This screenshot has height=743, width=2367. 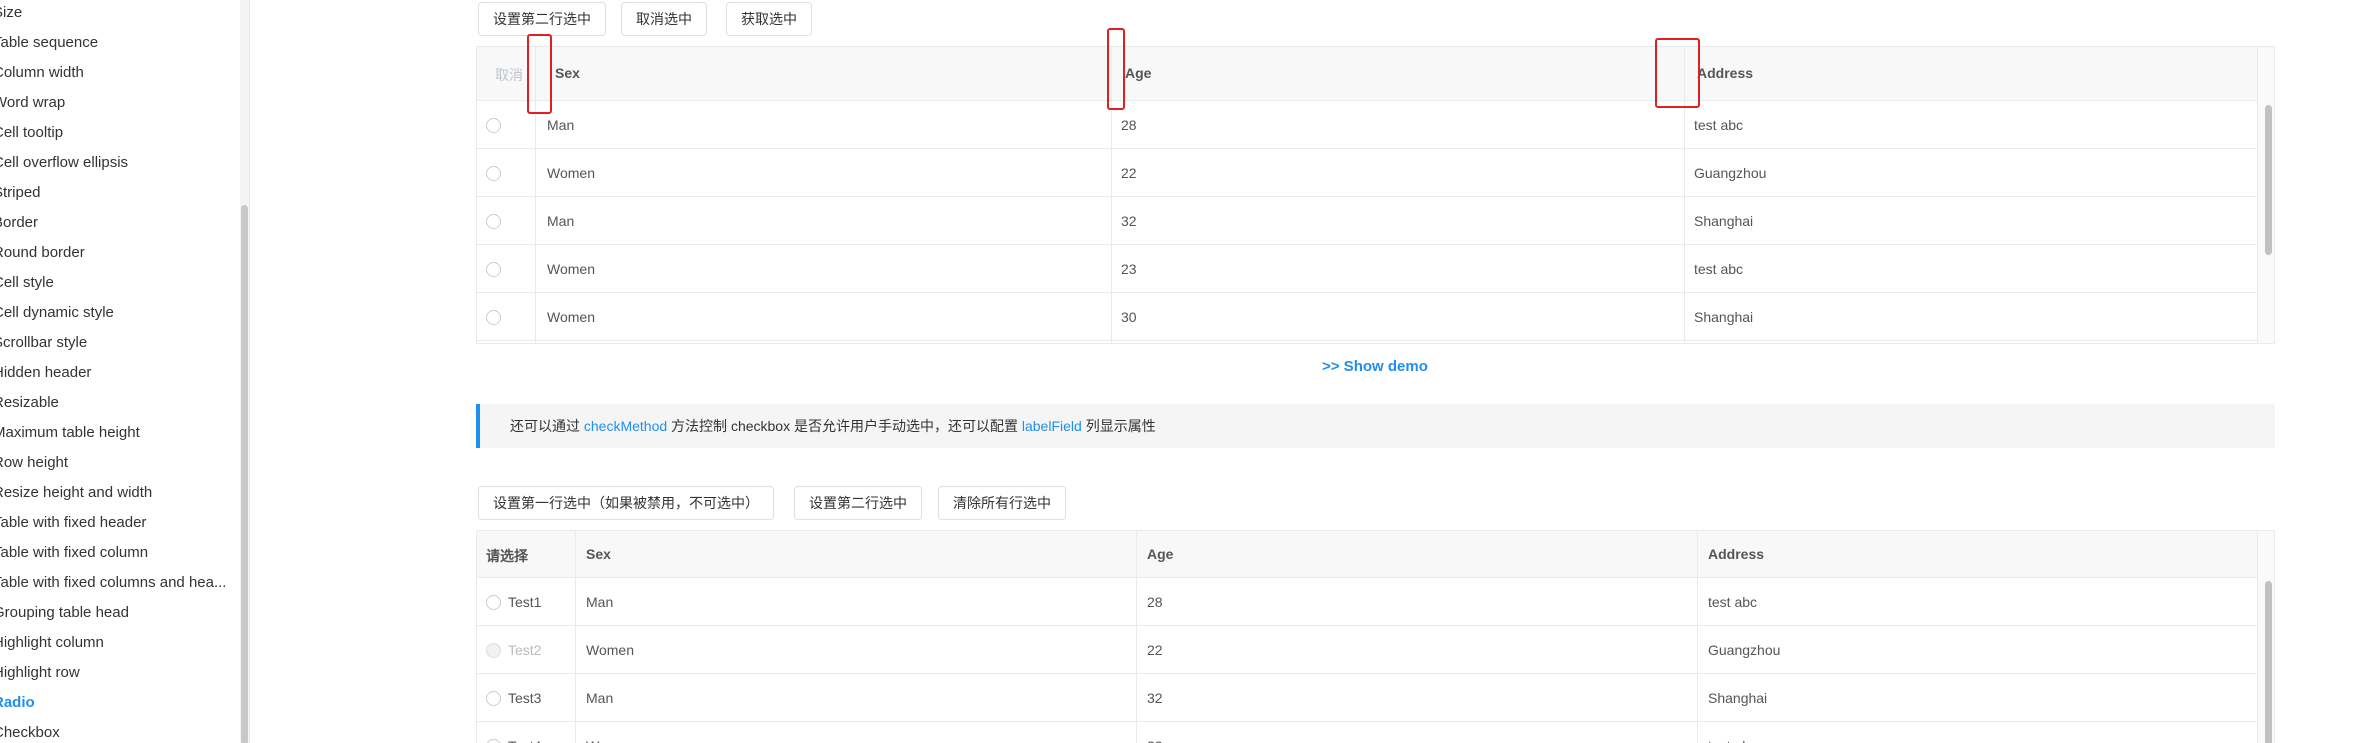 I want to click on clear-all-selection-button: 清除所有行选中, so click(x=1002, y=503).